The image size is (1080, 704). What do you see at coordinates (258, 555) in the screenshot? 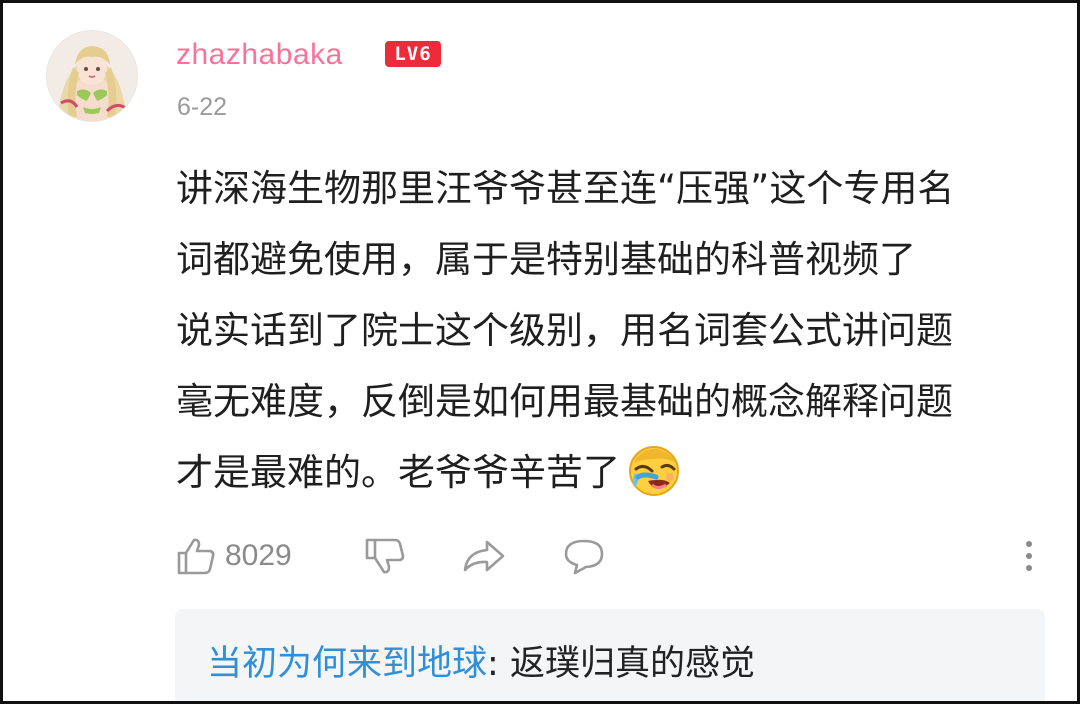
I see `like-count: 8029` at bounding box center [258, 555].